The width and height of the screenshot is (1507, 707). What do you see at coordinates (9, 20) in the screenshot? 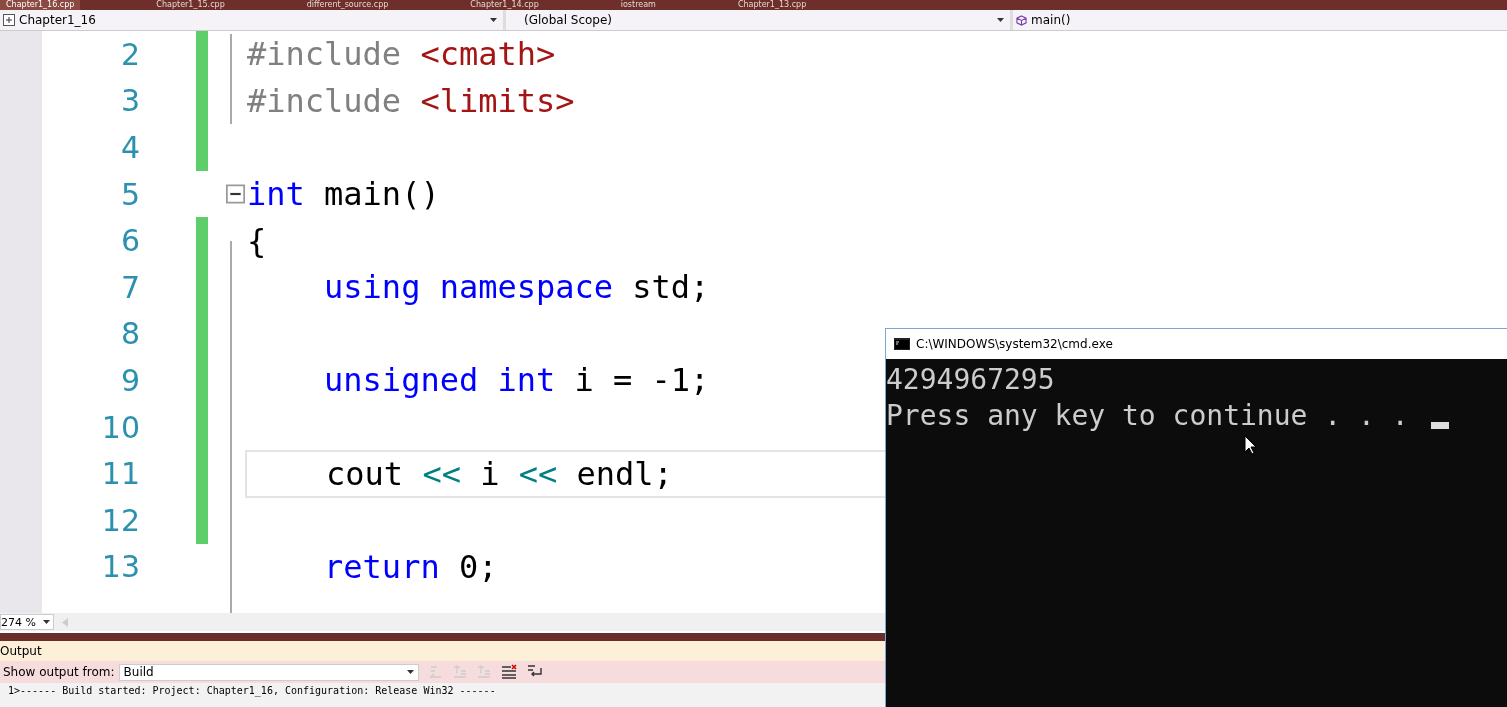
I see `project-icon` at bounding box center [9, 20].